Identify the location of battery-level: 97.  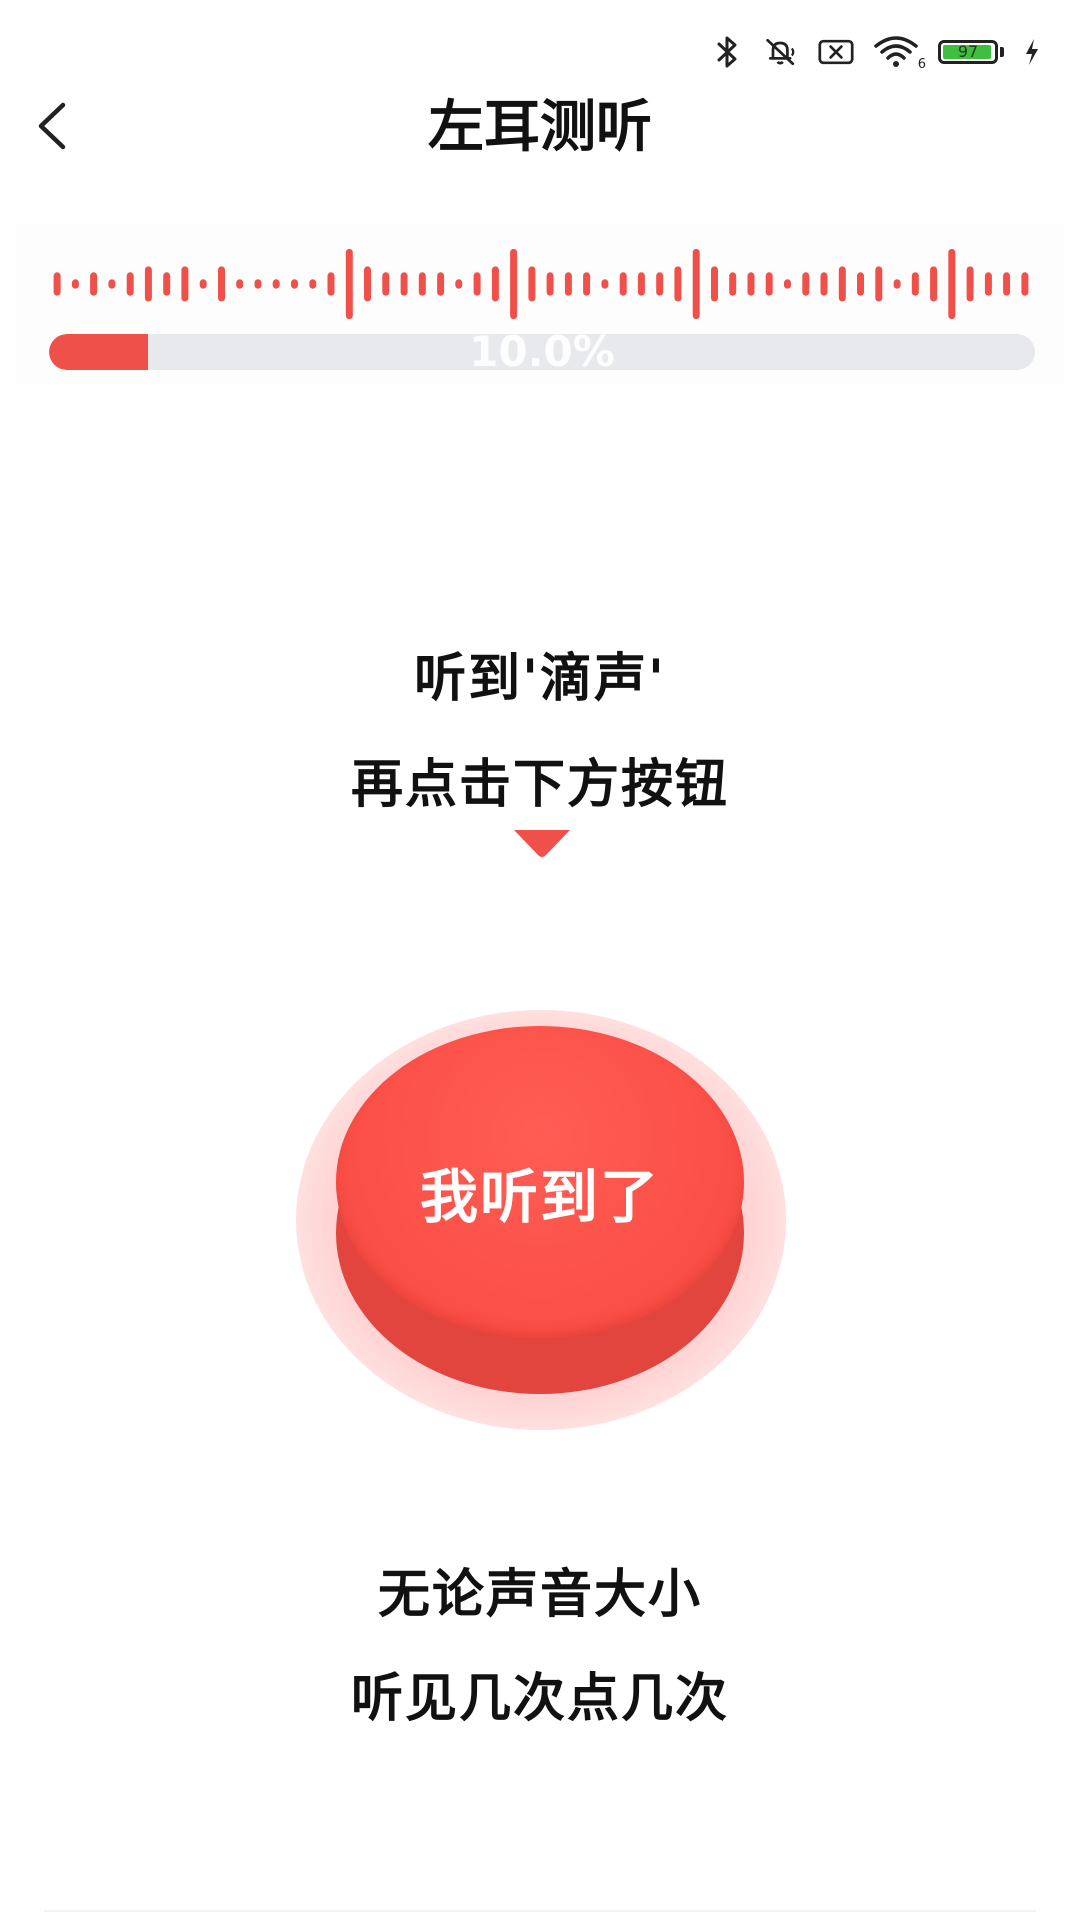
(968, 51).